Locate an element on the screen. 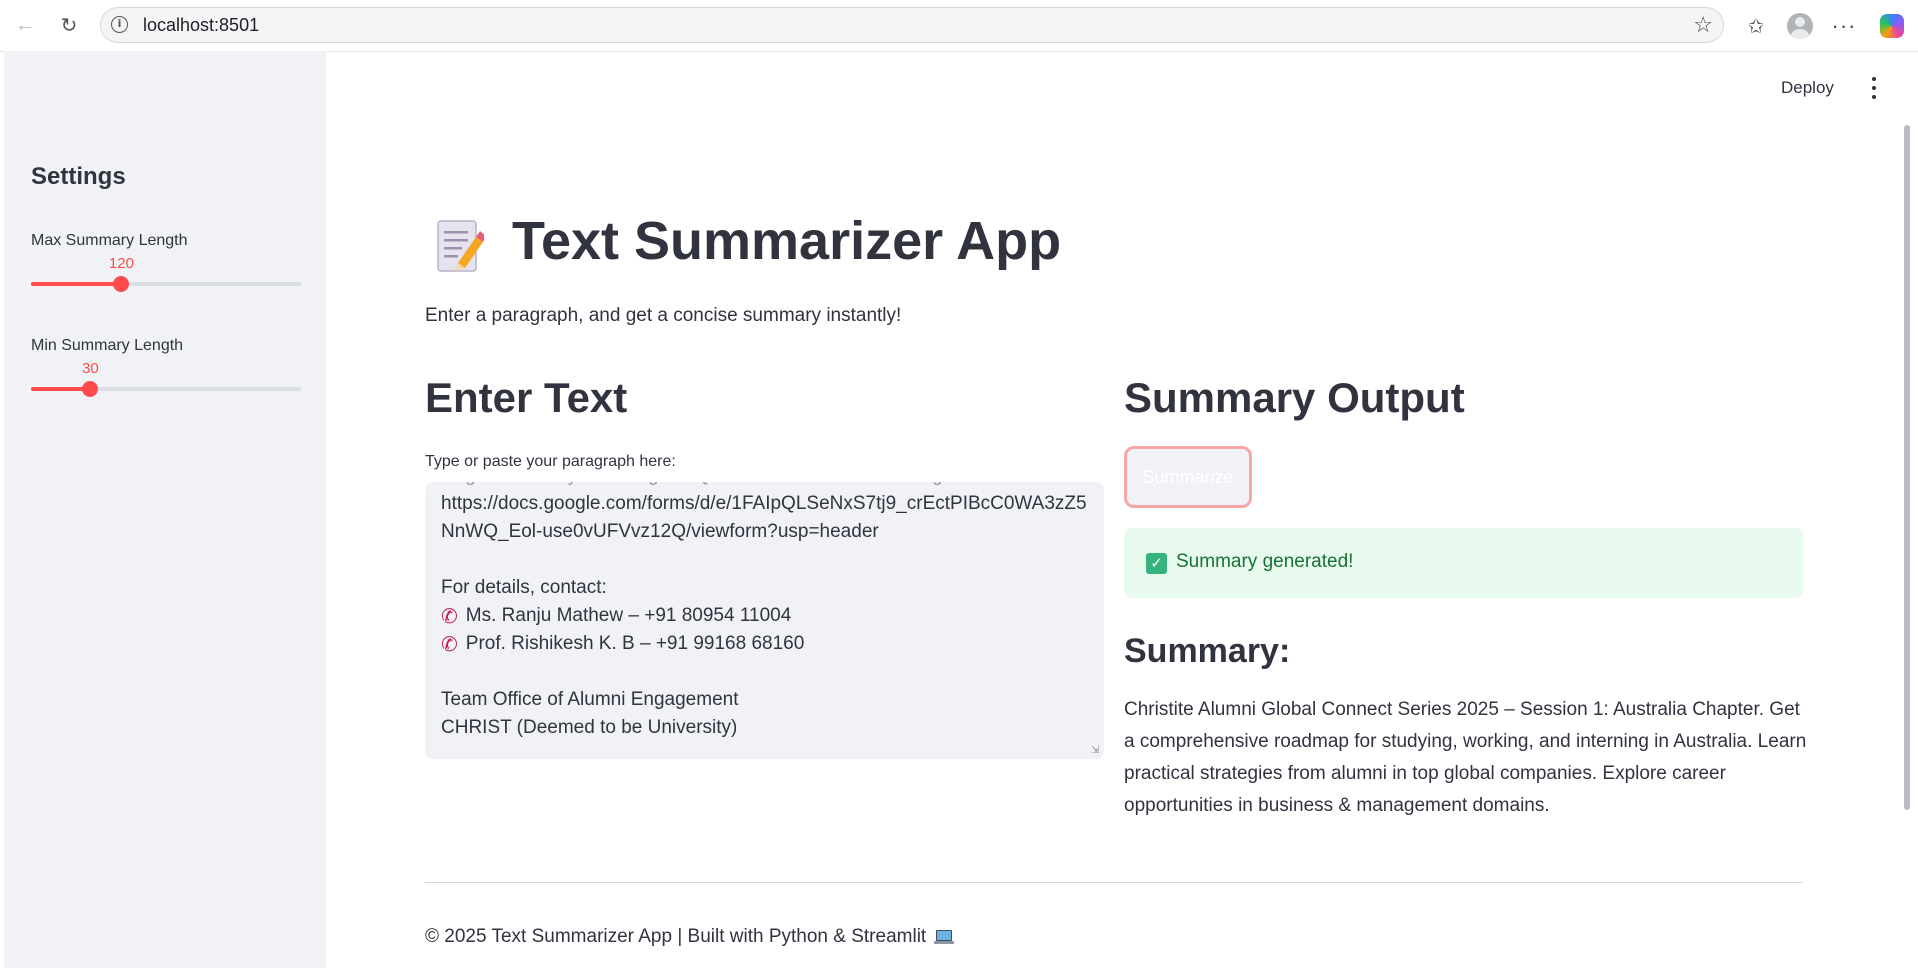  memo-icon is located at coordinates (460, 246).